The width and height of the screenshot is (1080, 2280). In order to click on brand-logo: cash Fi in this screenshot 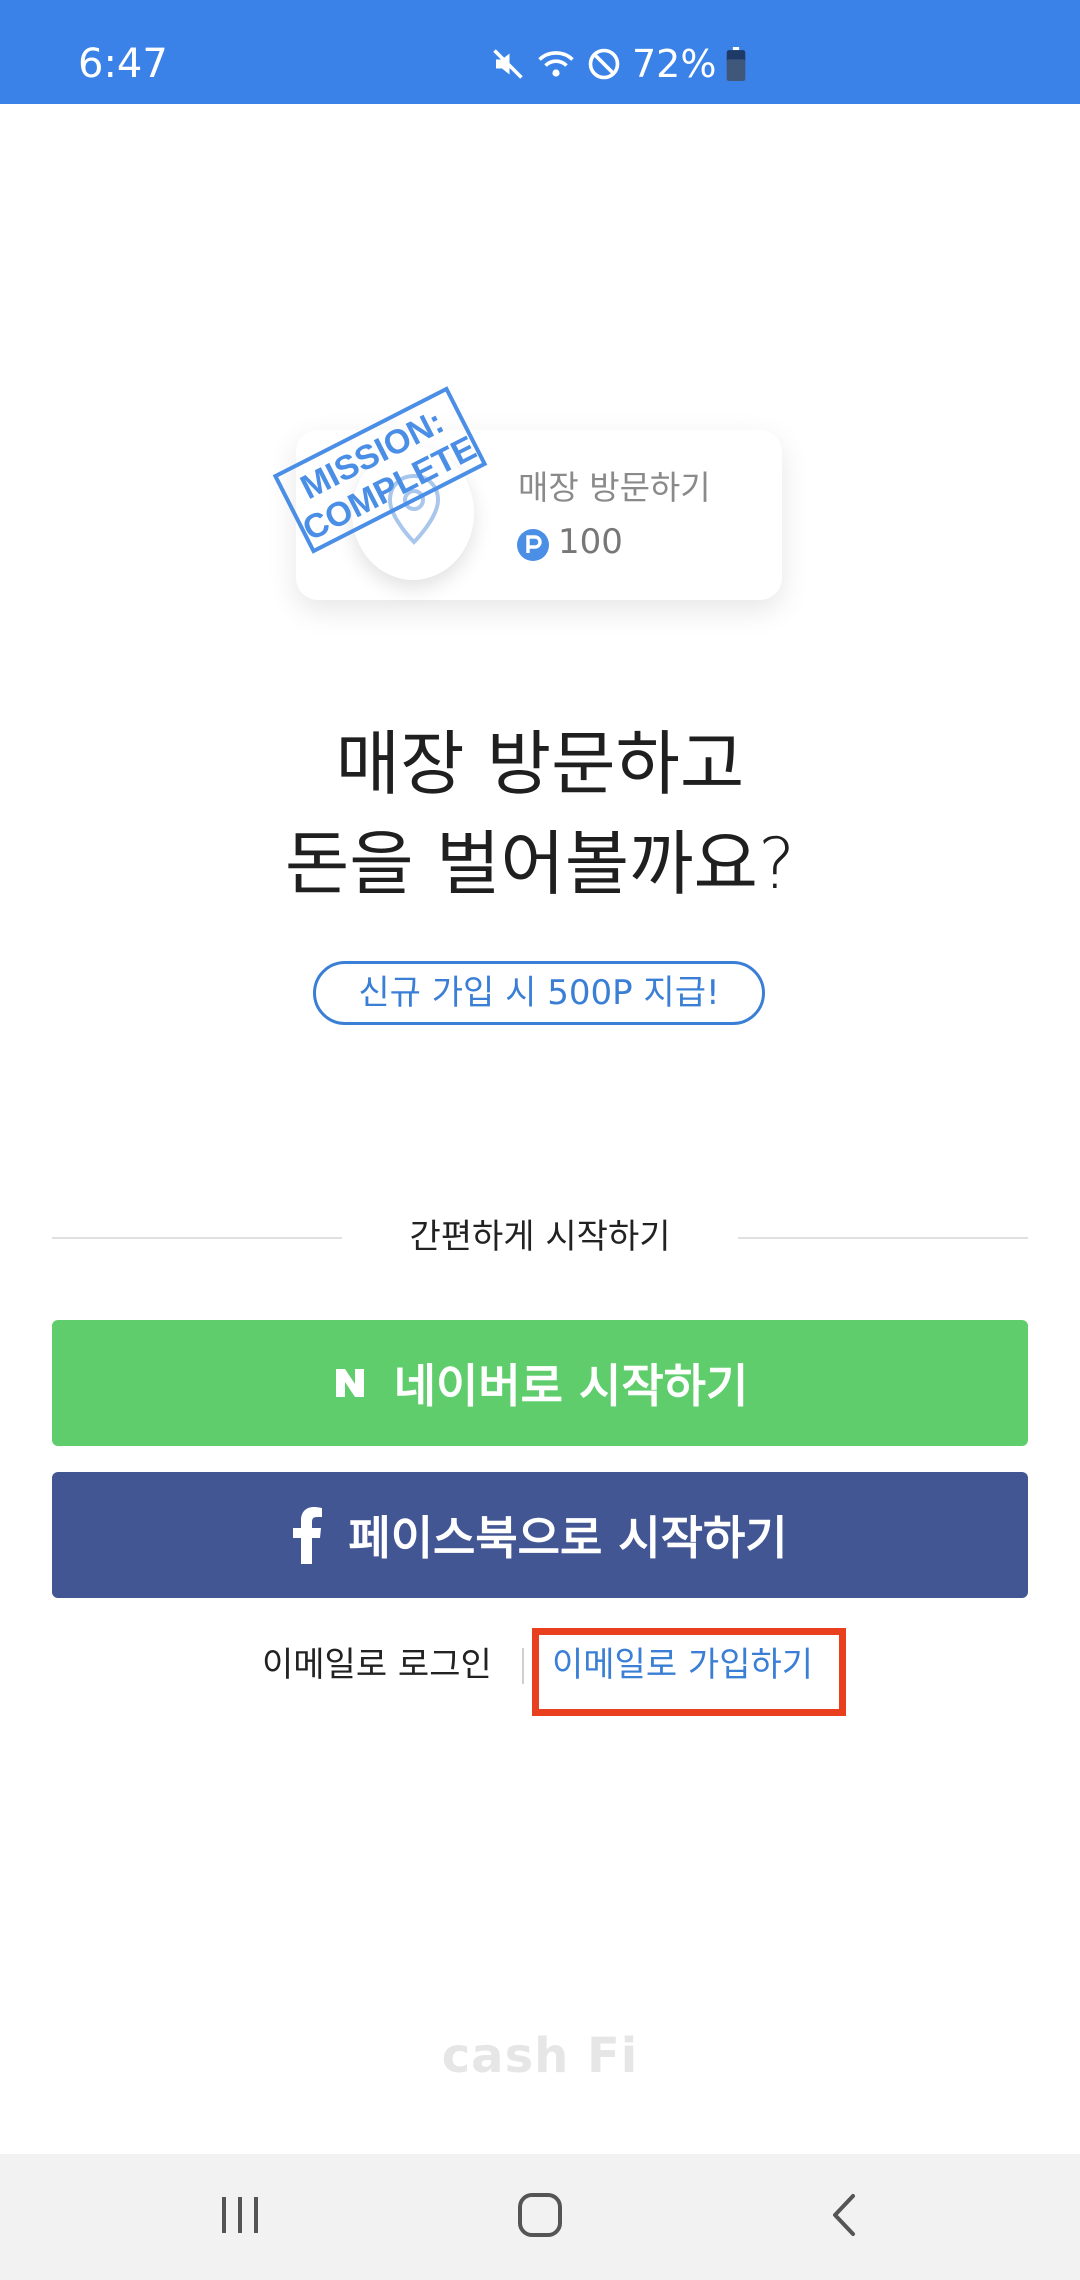, I will do `click(540, 2056)`.